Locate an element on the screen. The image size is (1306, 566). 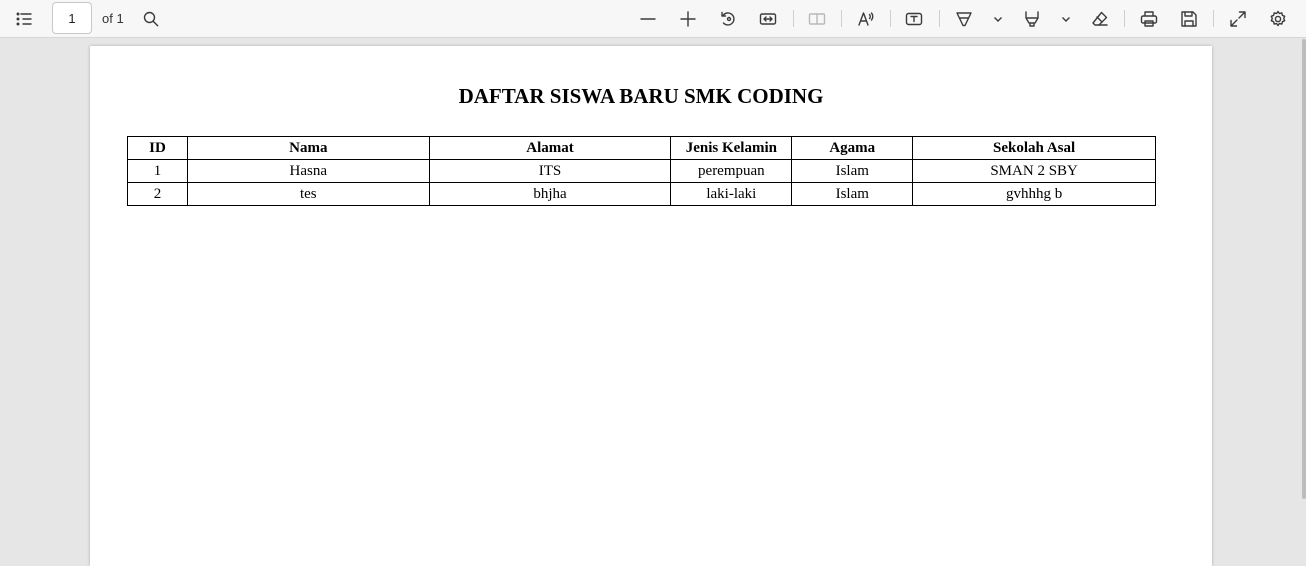
document-title: DAFTAR SISWA BARU SMK CODING is located at coordinates (641, 96).